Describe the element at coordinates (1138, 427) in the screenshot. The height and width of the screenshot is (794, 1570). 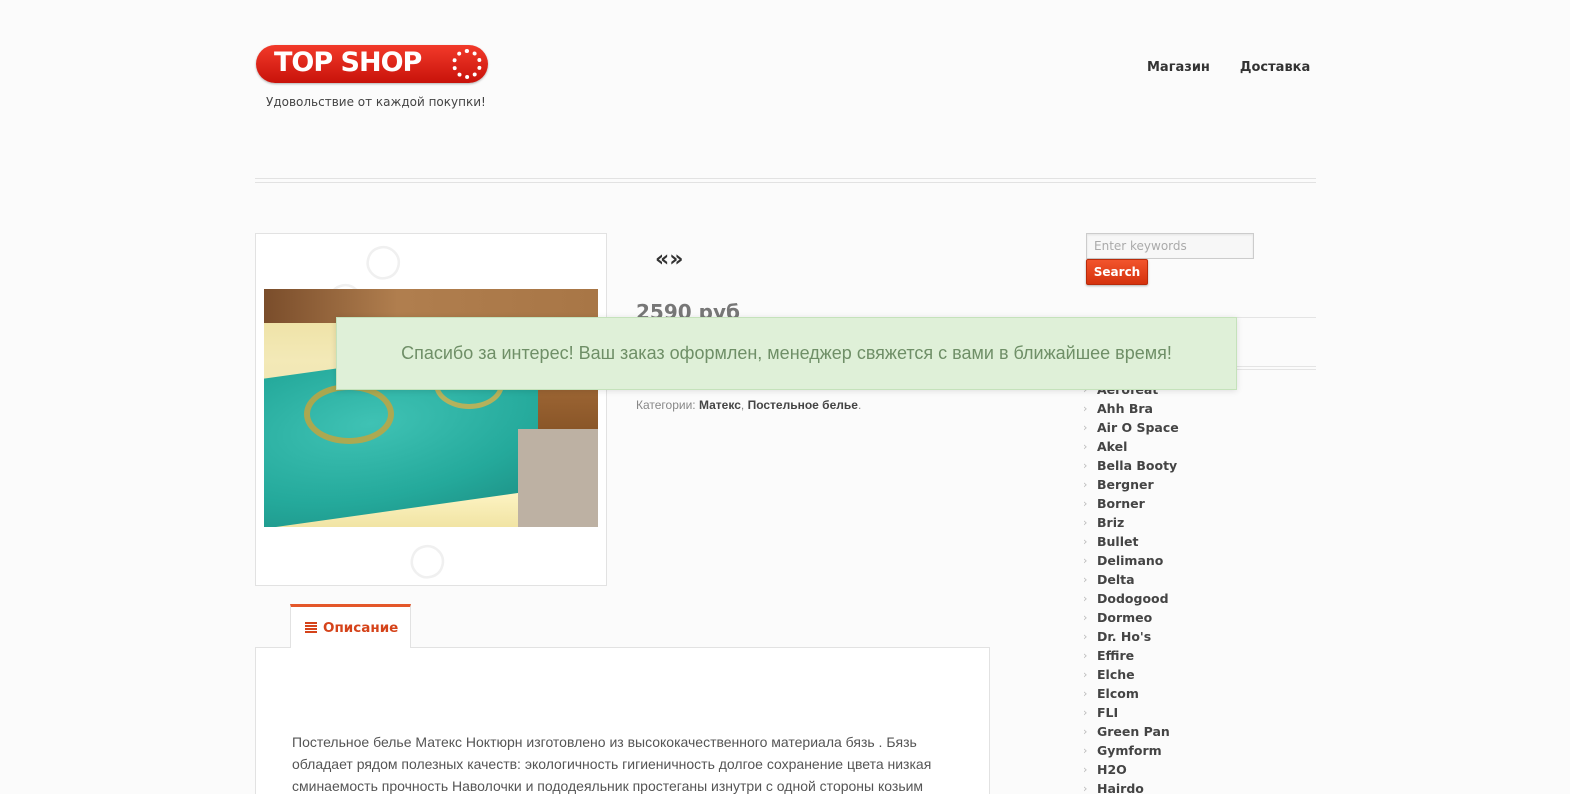
I see `brand-link: Air O Space` at that location.